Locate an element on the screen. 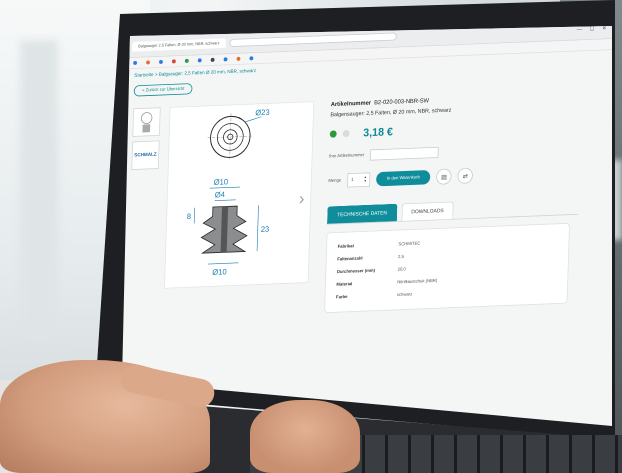  thumbnail-brand: SCHMALZ is located at coordinates (145, 155).